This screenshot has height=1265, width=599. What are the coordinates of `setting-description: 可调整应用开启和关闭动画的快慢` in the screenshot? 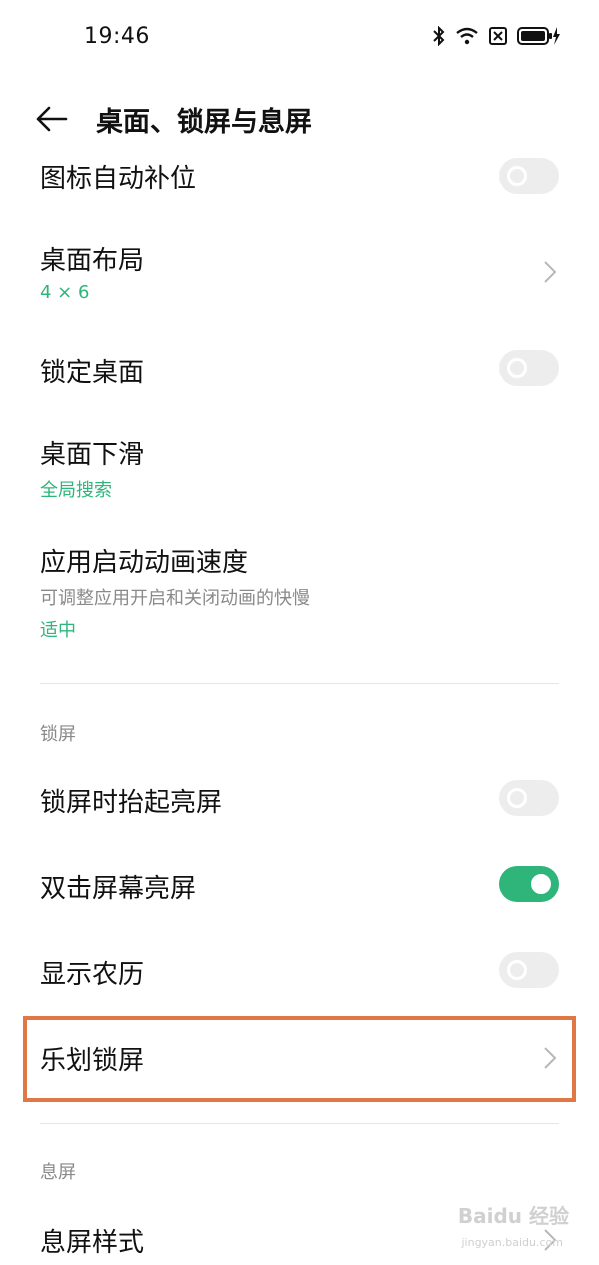 It's located at (175, 598).